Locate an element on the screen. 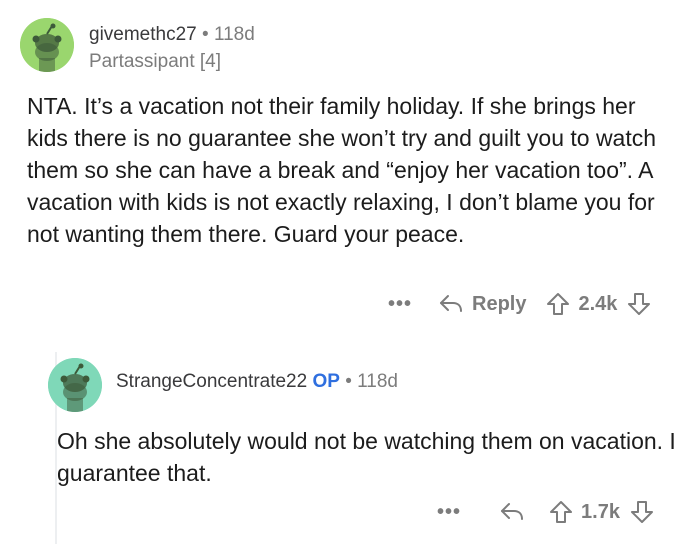 The image size is (700, 544). score: 1.7k is located at coordinates (600, 511).